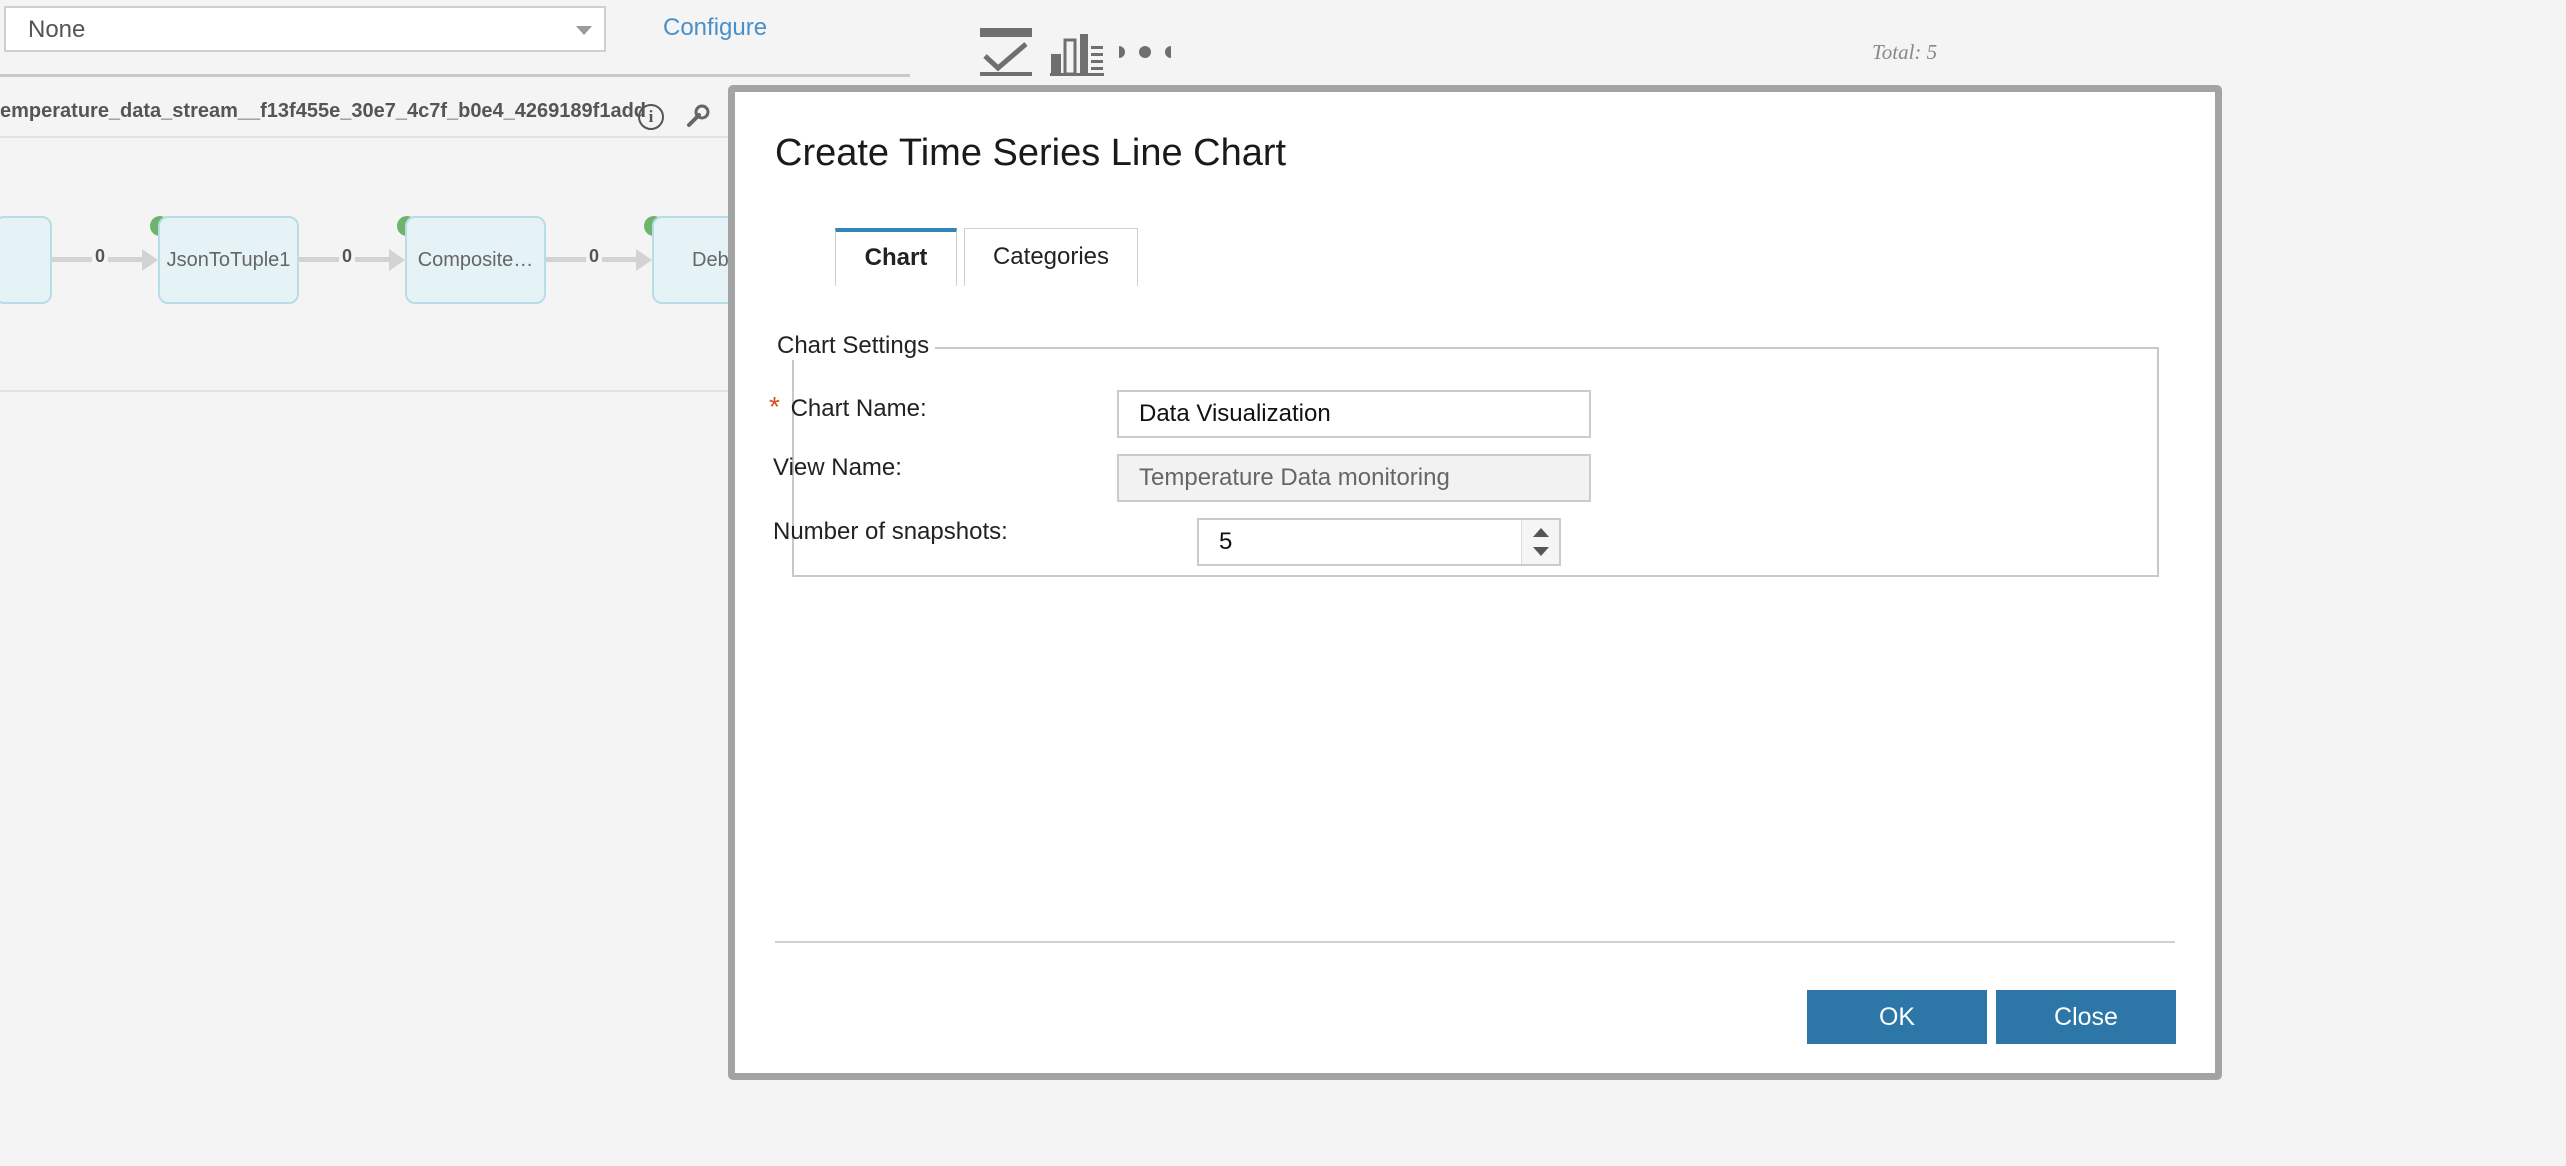  What do you see at coordinates (715, 28) in the screenshot?
I see `configure-link: Configure` at bounding box center [715, 28].